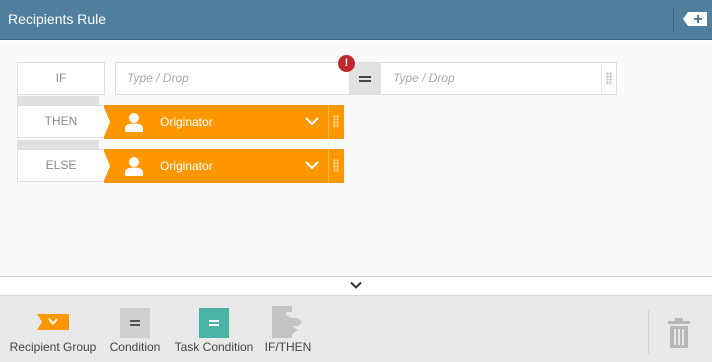 This screenshot has width=712, height=362. I want to click on then-drag-handle, so click(336, 122).